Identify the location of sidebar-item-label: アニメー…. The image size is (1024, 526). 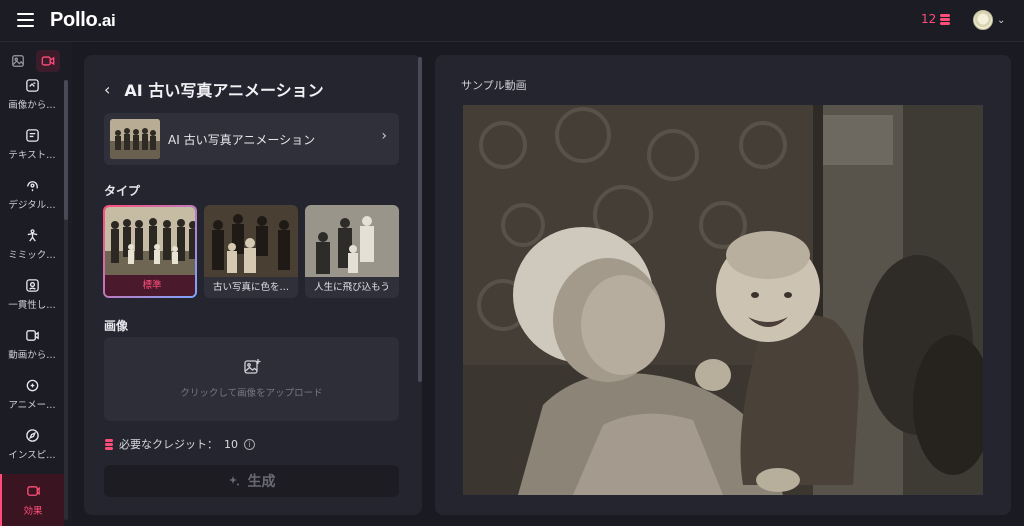
(32, 405).